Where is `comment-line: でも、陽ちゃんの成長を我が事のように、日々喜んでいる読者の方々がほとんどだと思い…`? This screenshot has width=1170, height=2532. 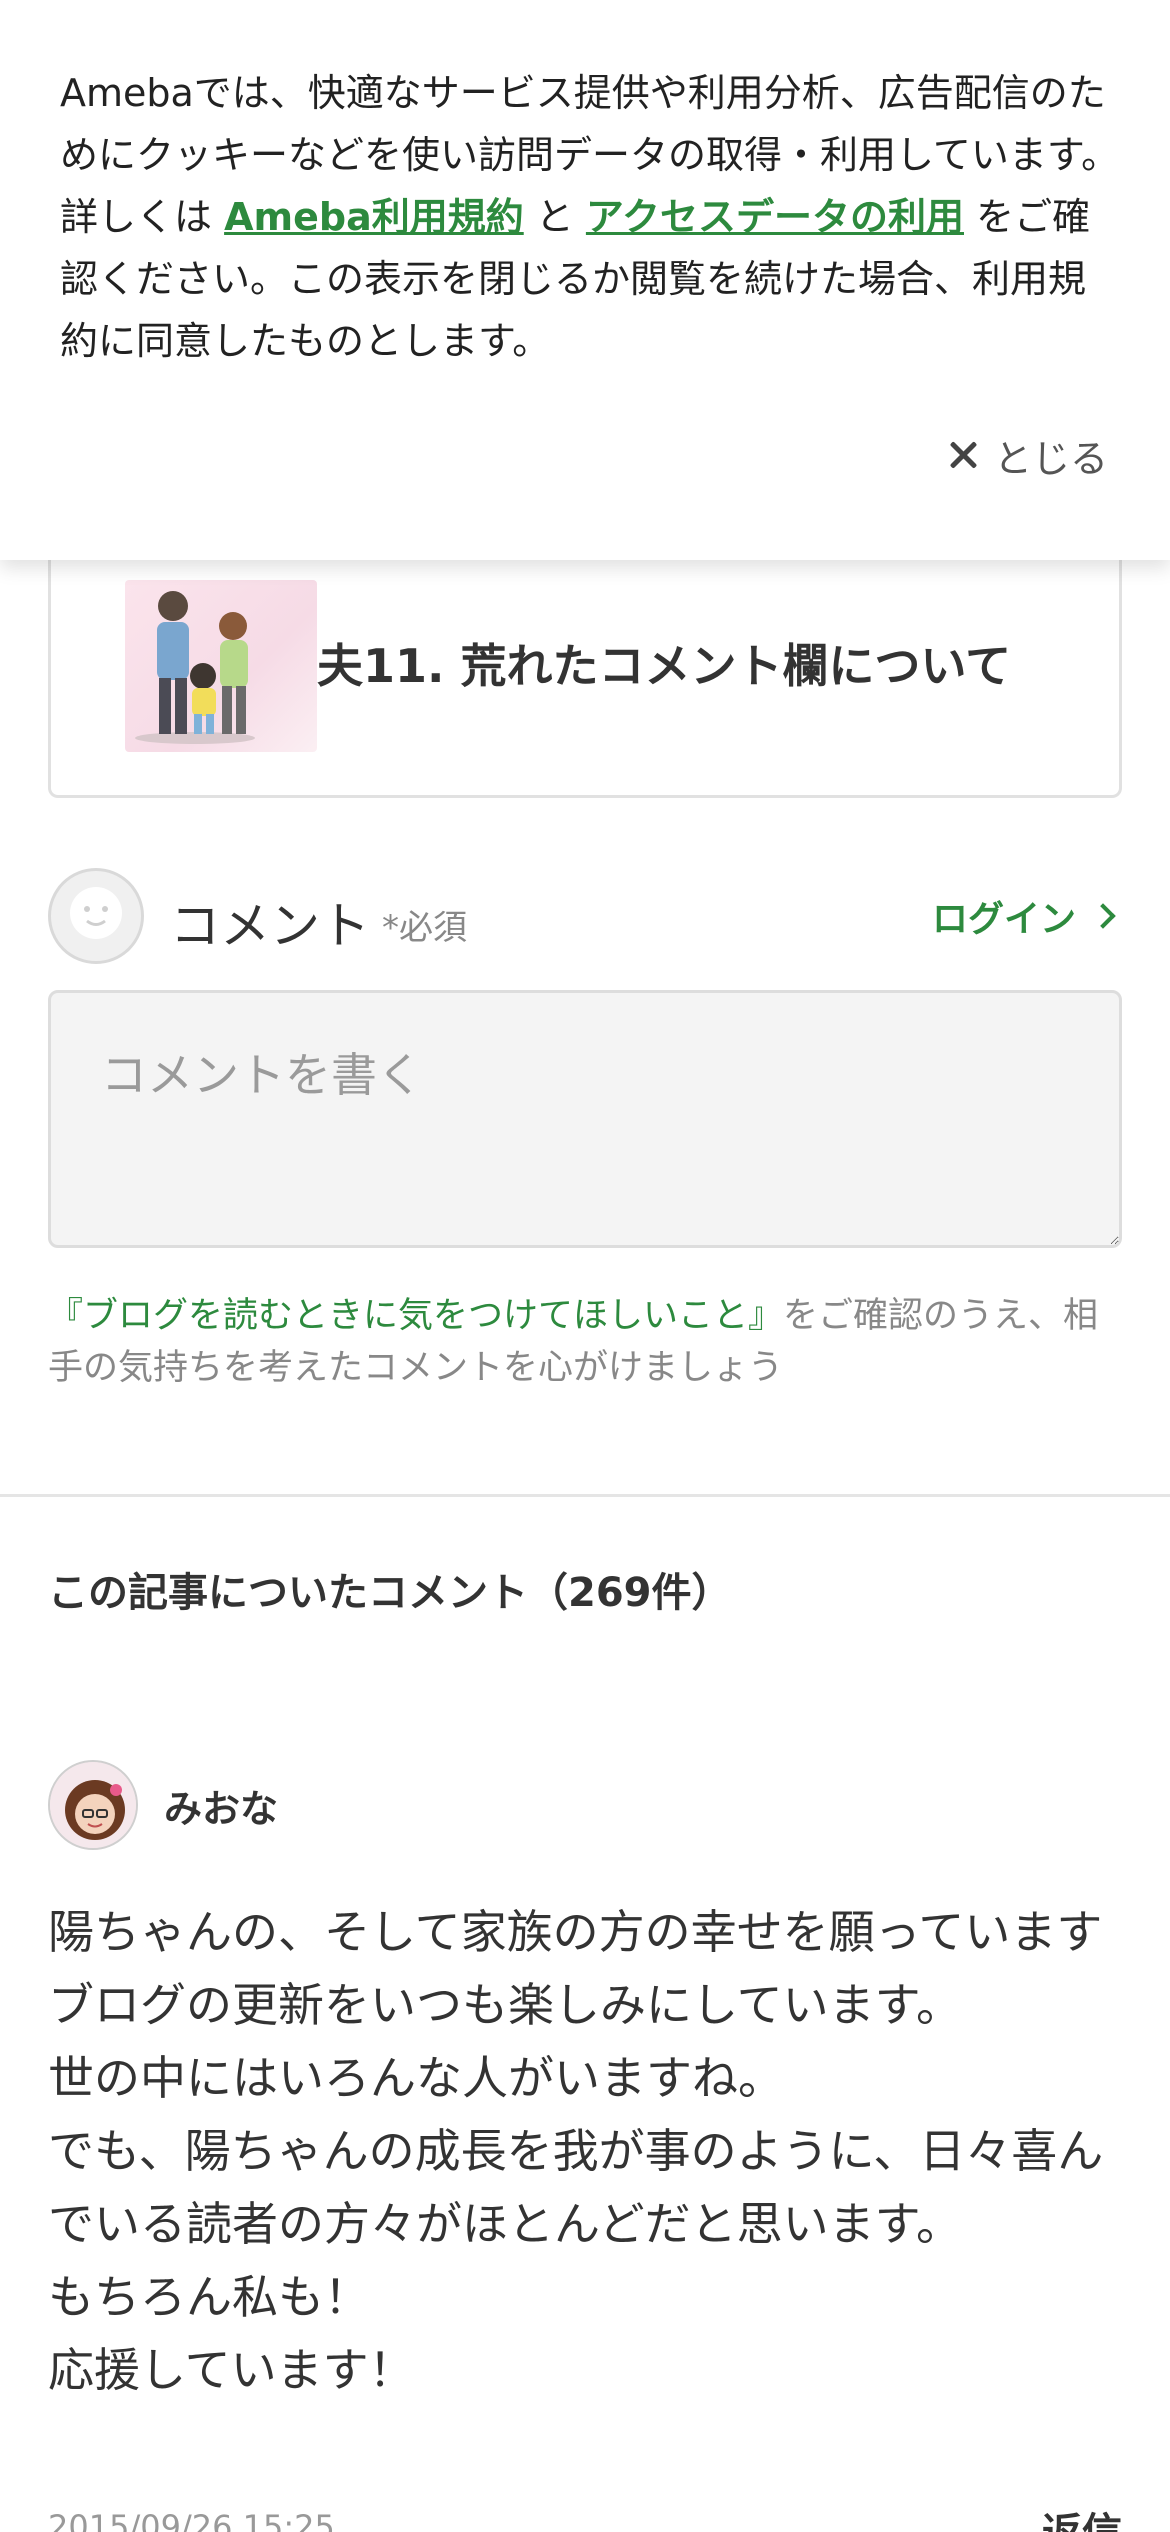
comment-line: でも、陽ちゃんの成長を我が事のように、日々喜んでいる読者の方々がほとんどだと思い… is located at coordinates (576, 2187).